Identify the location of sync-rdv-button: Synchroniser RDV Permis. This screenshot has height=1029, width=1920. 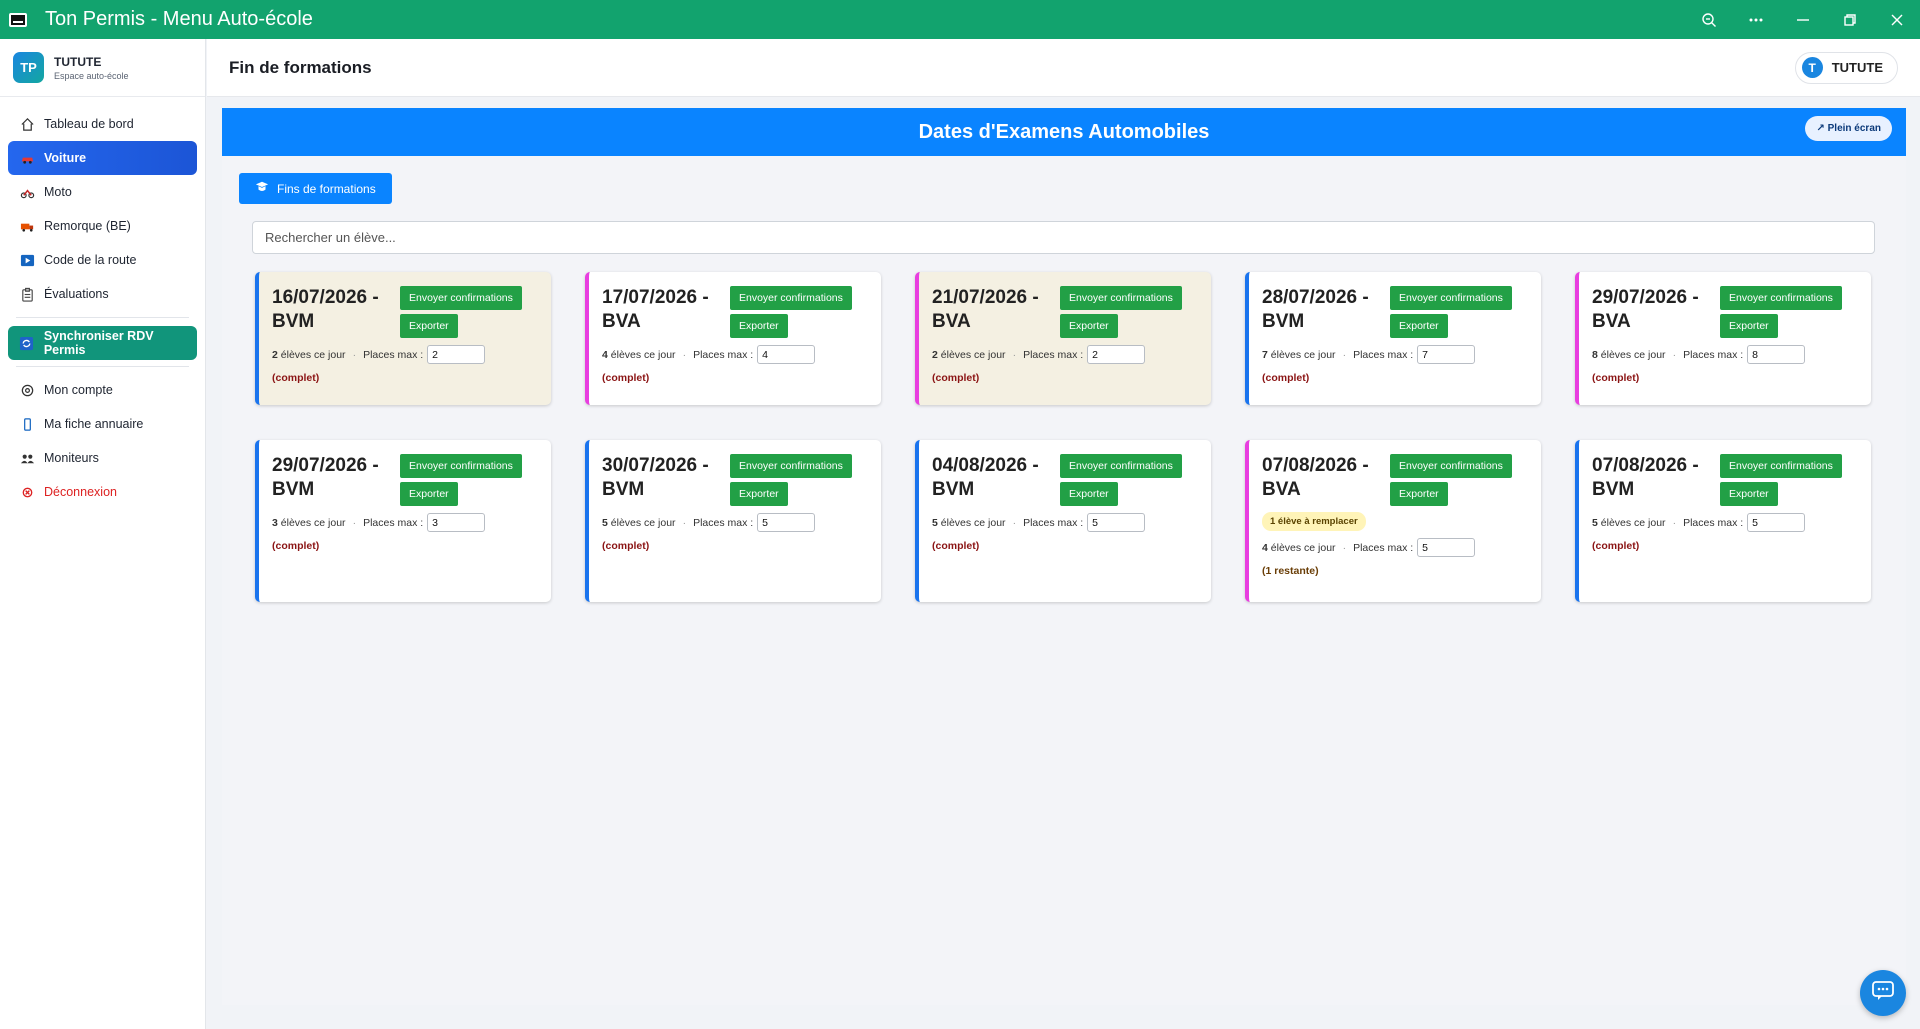
(102, 343).